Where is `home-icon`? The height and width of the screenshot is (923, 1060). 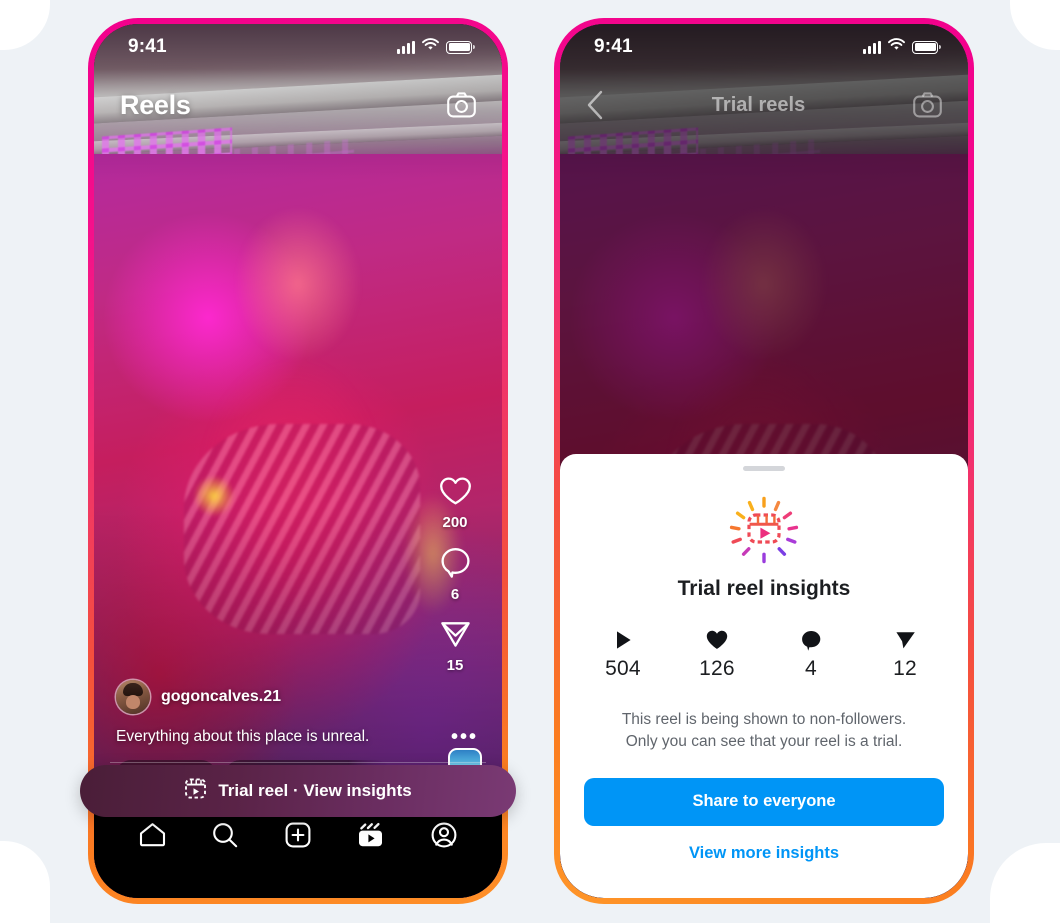
home-icon is located at coordinates (152, 837).